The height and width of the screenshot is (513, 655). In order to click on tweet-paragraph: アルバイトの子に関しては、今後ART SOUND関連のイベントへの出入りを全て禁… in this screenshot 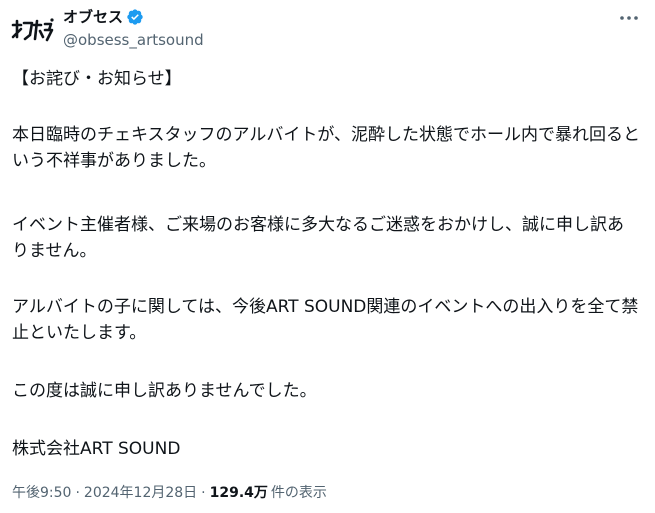, I will do `click(325, 320)`.